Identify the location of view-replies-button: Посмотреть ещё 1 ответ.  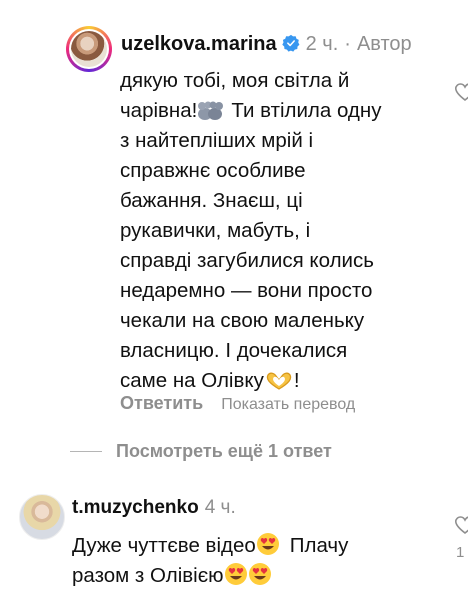
(201, 451).